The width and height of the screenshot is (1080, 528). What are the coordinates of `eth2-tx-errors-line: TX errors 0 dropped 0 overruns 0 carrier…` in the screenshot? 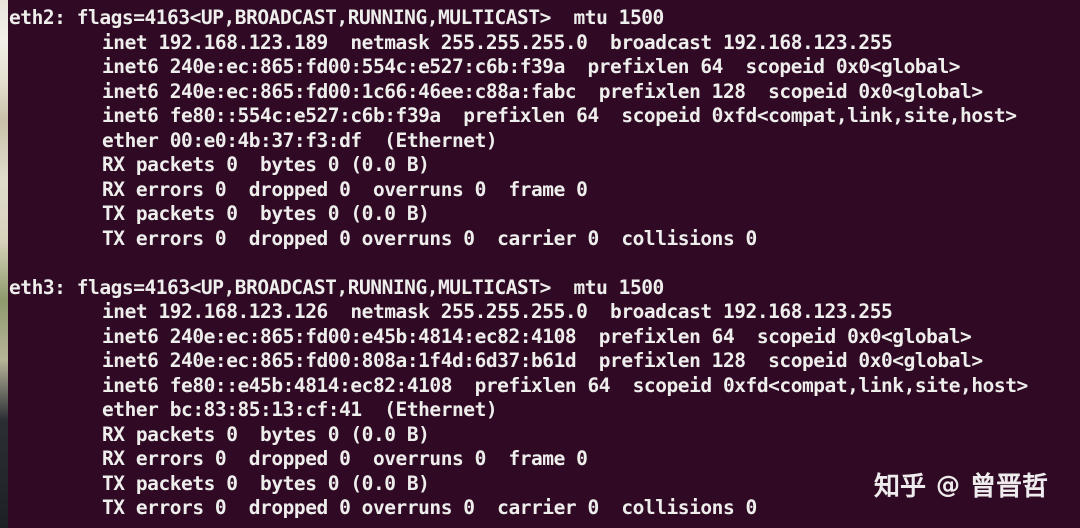 It's located at (429, 238).